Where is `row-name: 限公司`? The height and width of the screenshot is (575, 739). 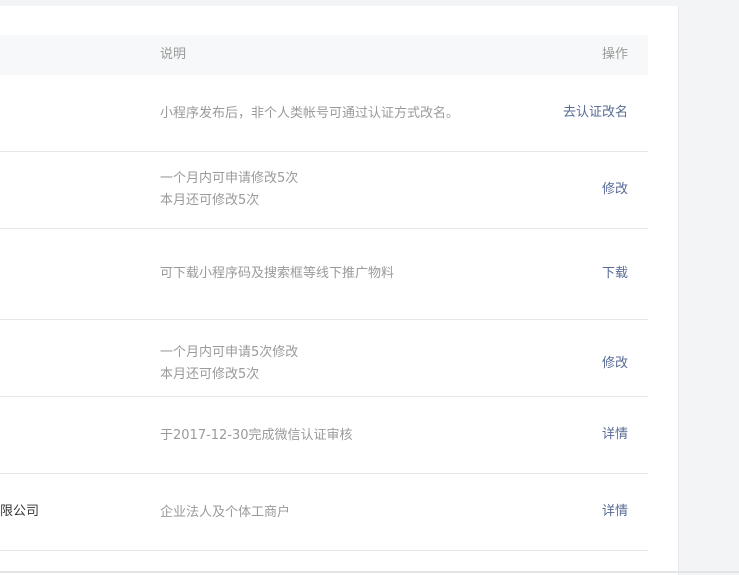
row-name: 限公司 is located at coordinates (20, 511).